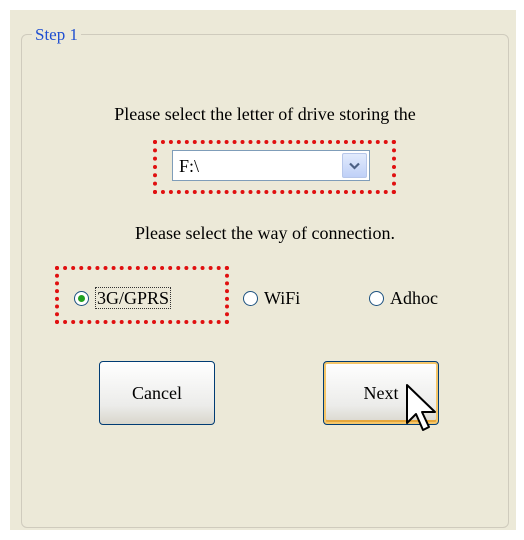  What do you see at coordinates (157, 393) in the screenshot?
I see `cancel-button: Cancel` at bounding box center [157, 393].